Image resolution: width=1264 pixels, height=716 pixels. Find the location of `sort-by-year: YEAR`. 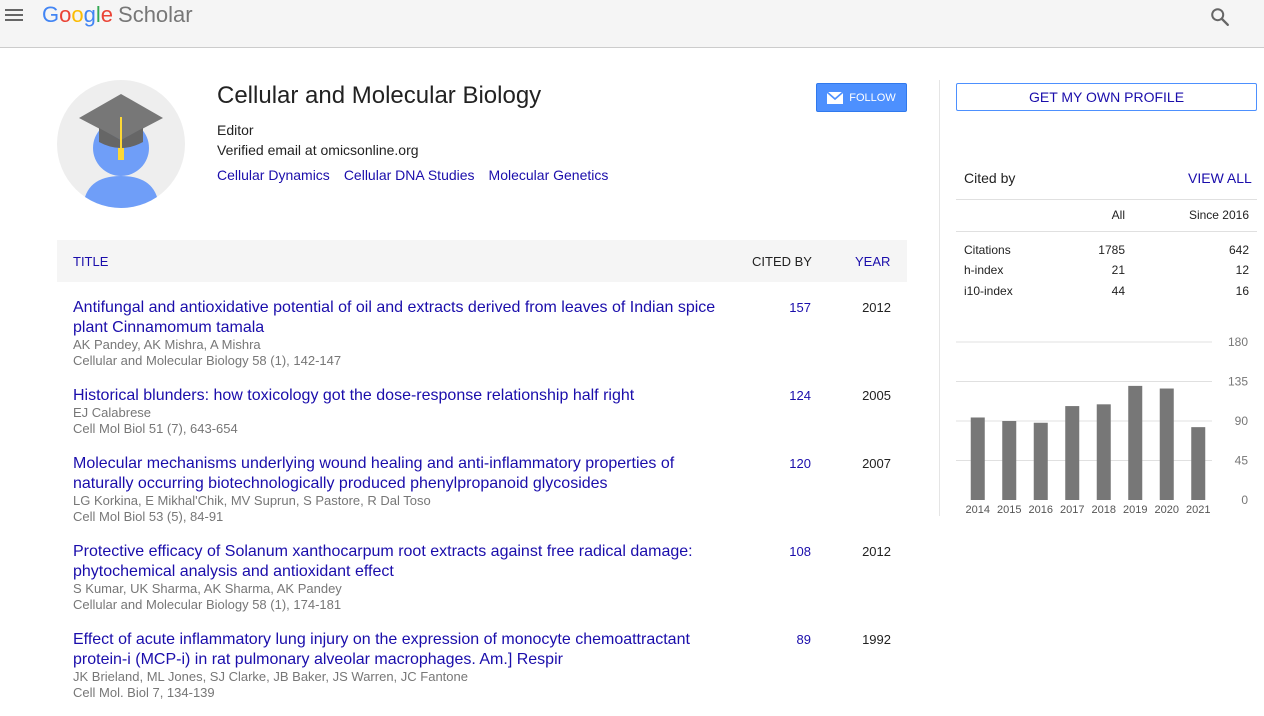

sort-by-year: YEAR is located at coordinates (872, 261).